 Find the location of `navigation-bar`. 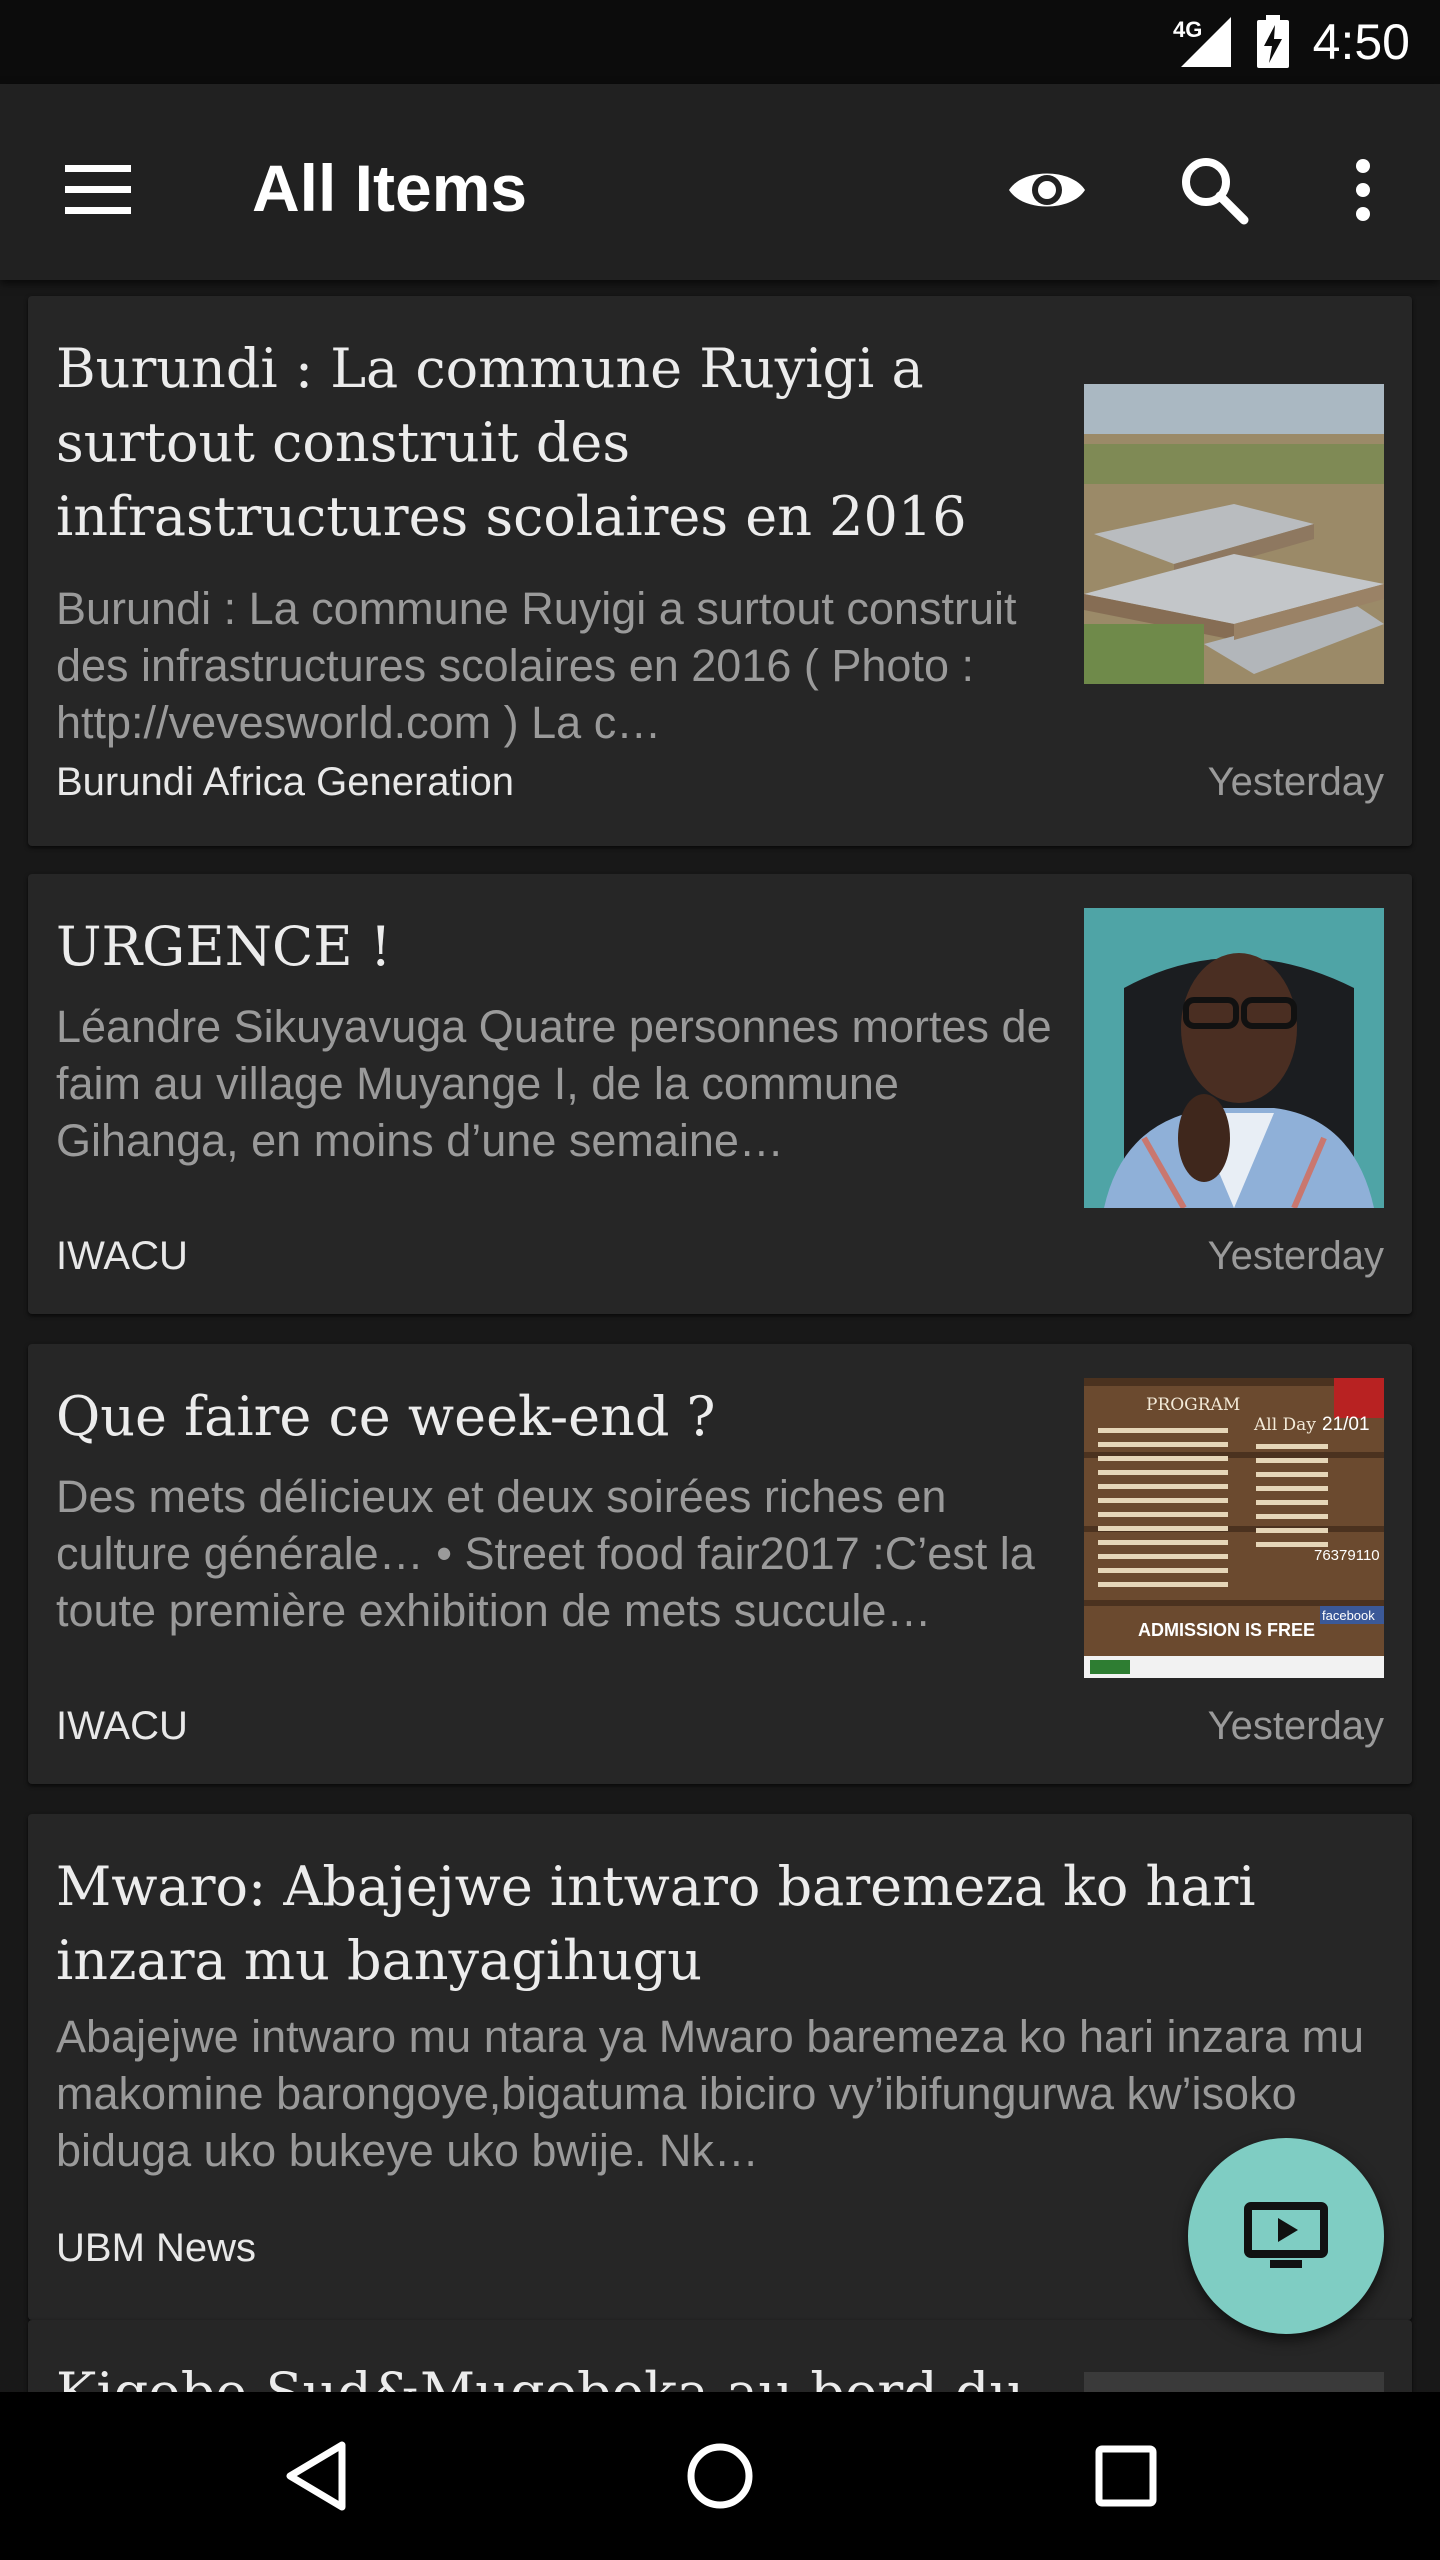

navigation-bar is located at coordinates (720, 2476).